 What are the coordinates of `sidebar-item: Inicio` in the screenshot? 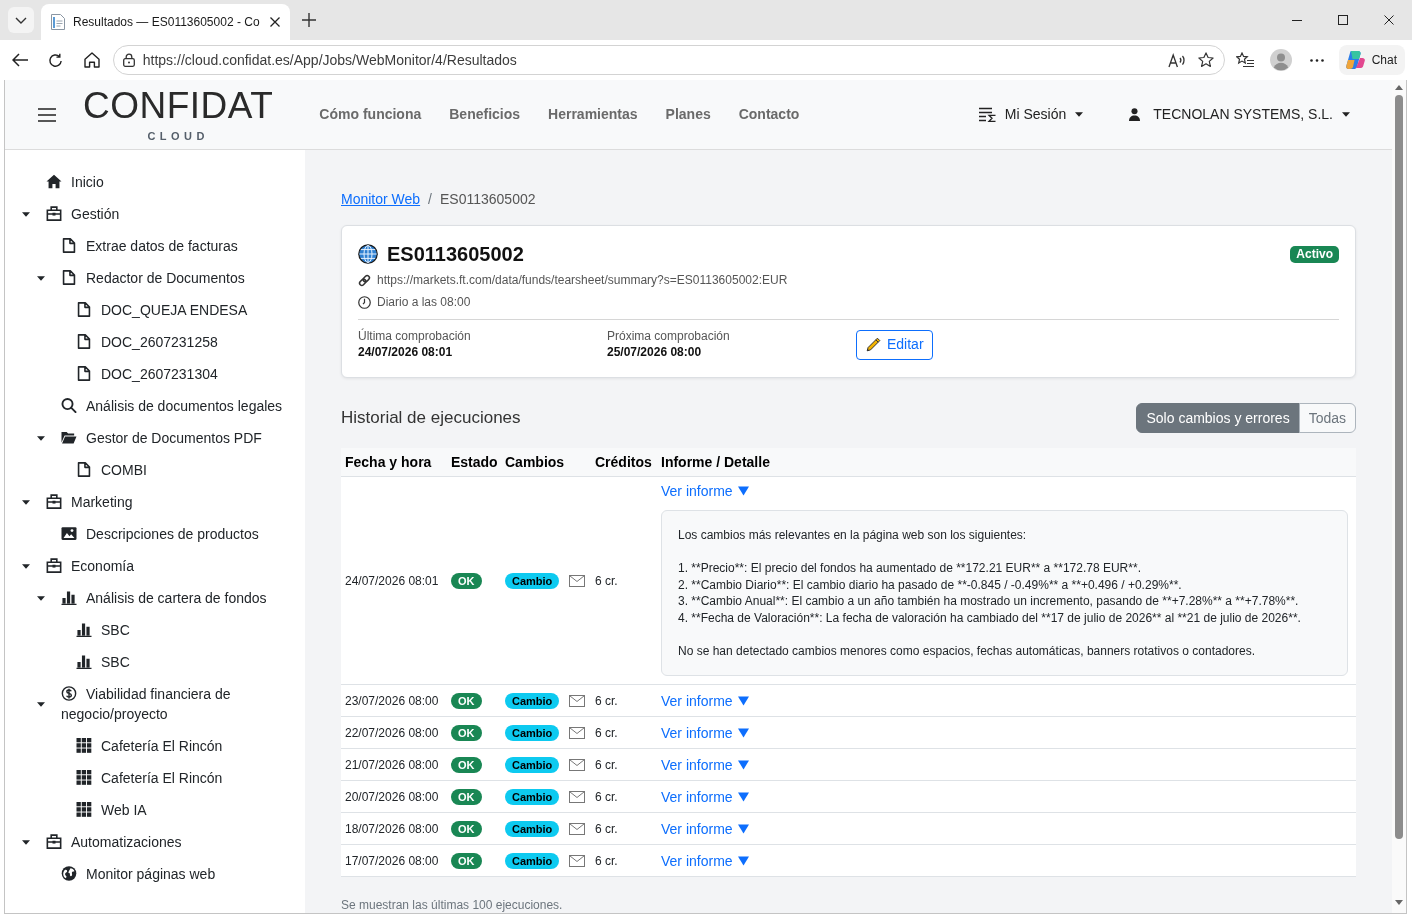 It's located at (75, 182).